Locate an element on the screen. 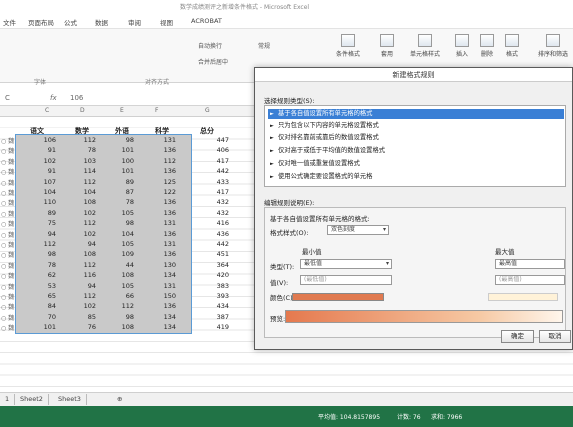  max-value-input: (最高值) is located at coordinates (530, 280).